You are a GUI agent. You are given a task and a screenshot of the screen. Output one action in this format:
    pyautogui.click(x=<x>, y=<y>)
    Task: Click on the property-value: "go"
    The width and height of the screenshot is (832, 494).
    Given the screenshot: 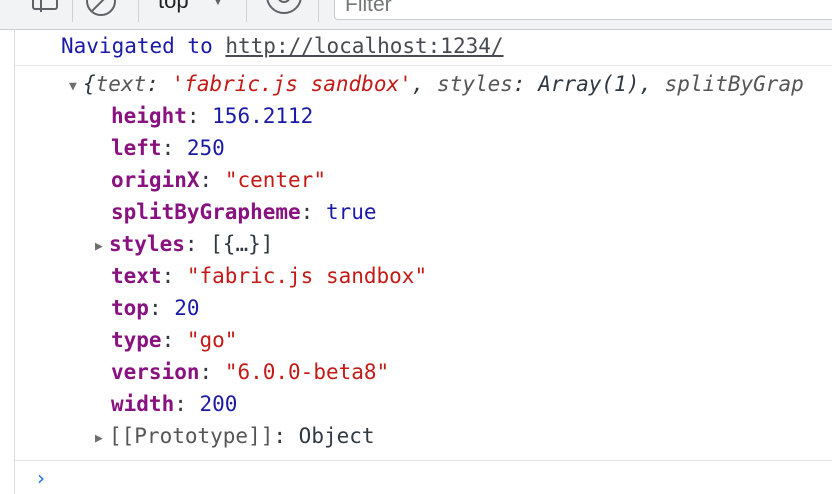 What is the action you would take?
    pyautogui.click(x=212, y=340)
    